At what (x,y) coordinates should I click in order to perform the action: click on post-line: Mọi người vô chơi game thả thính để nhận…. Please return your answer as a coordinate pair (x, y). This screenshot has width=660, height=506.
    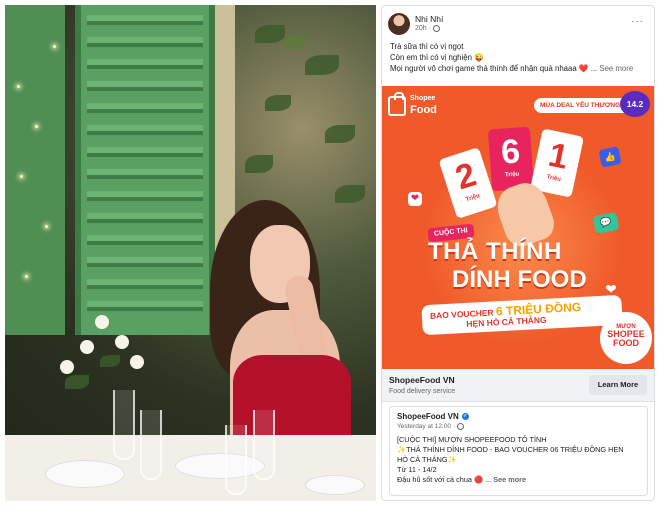
    Looking at the image, I should click on (512, 68).